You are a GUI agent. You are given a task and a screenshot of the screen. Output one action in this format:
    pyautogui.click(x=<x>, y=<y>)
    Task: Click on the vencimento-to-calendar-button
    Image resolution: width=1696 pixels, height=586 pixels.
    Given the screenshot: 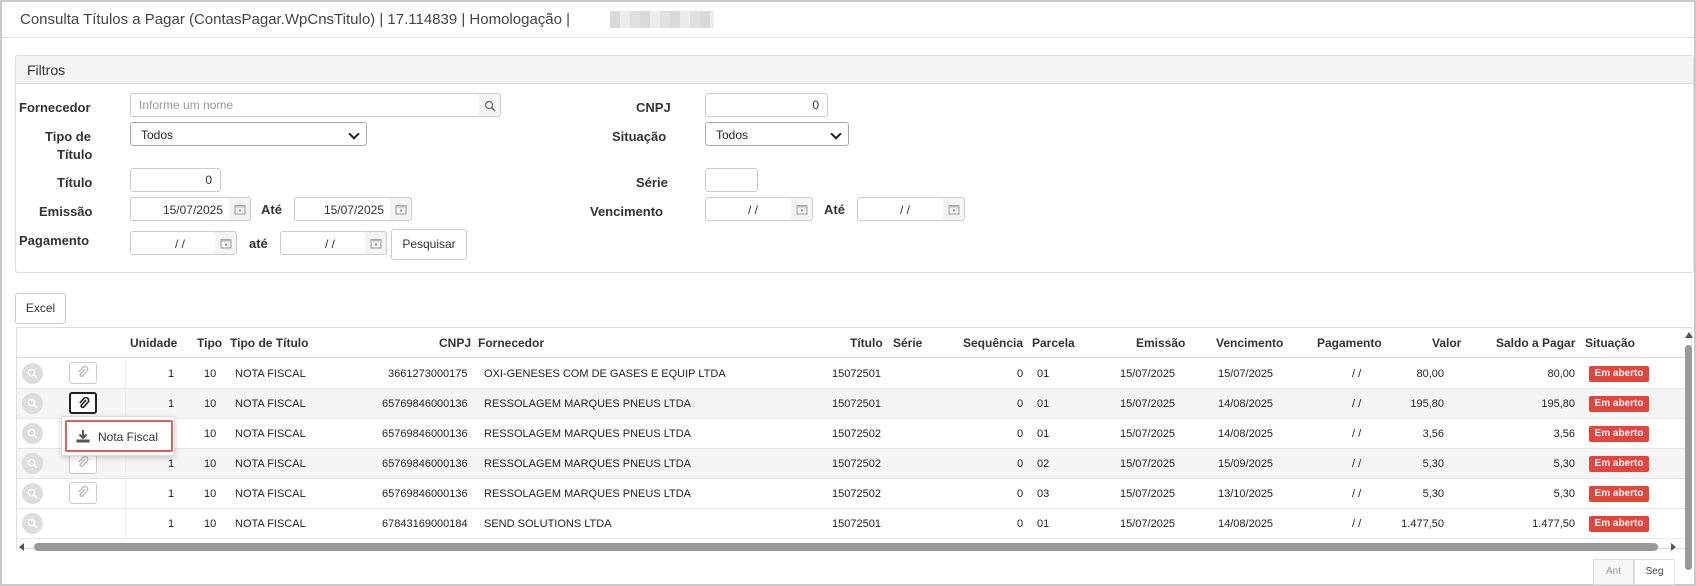 What is the action you would take?
    pyautogui.click(x=954, y=209)
    